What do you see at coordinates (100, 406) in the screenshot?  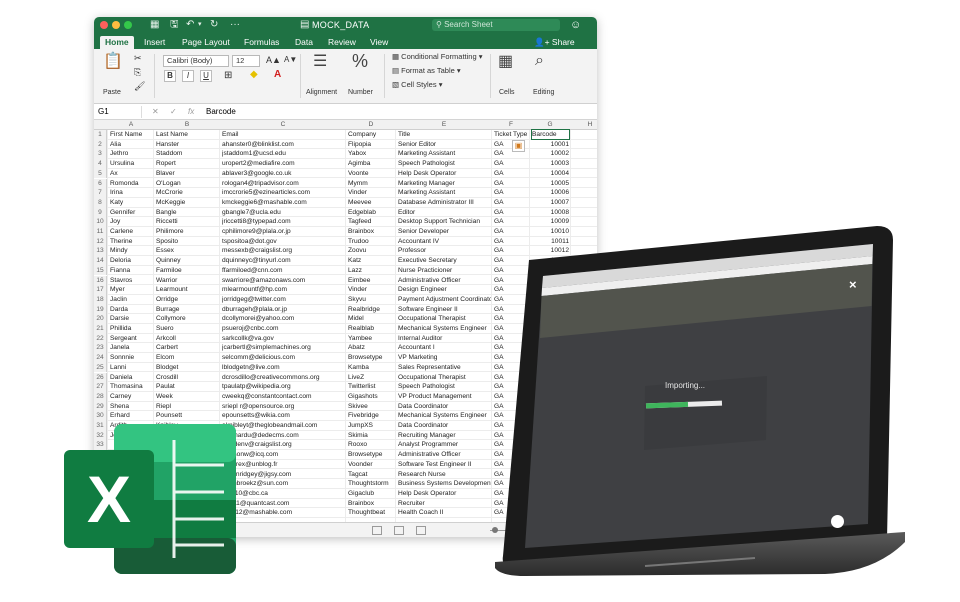 I see `row-number: 29` at bounding box center [100, 406].